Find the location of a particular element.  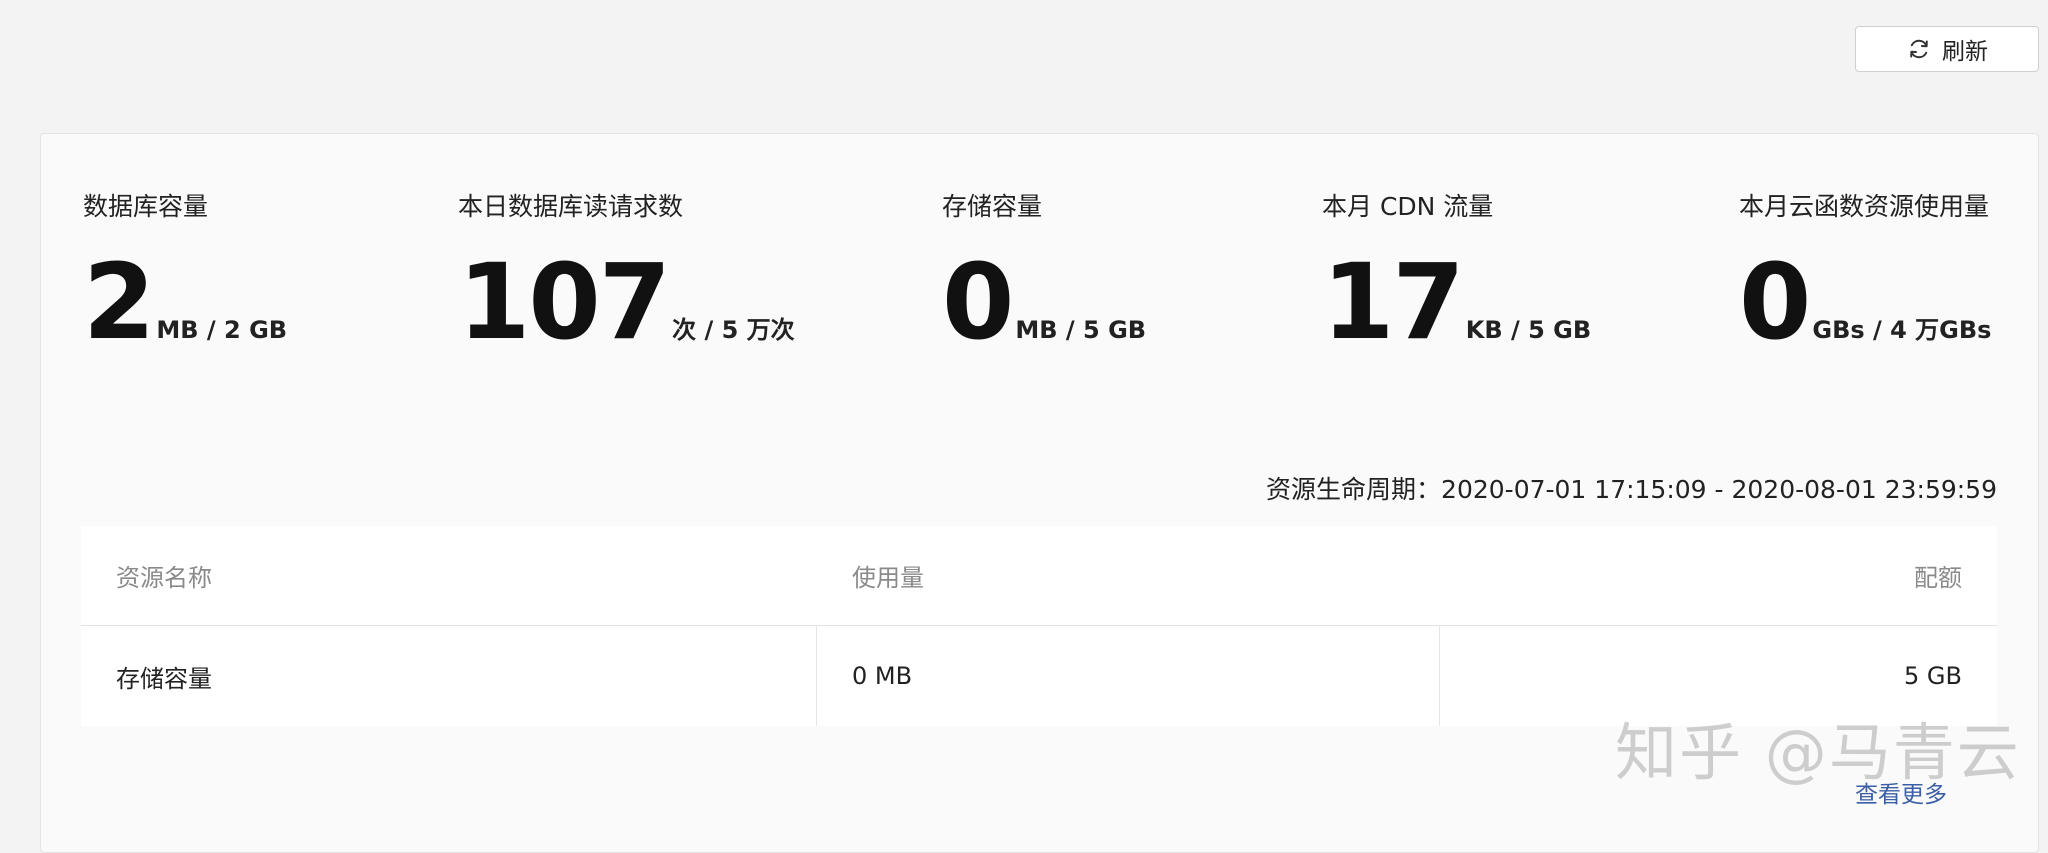

stat-value: 107 is located at coordinates (564, 302).